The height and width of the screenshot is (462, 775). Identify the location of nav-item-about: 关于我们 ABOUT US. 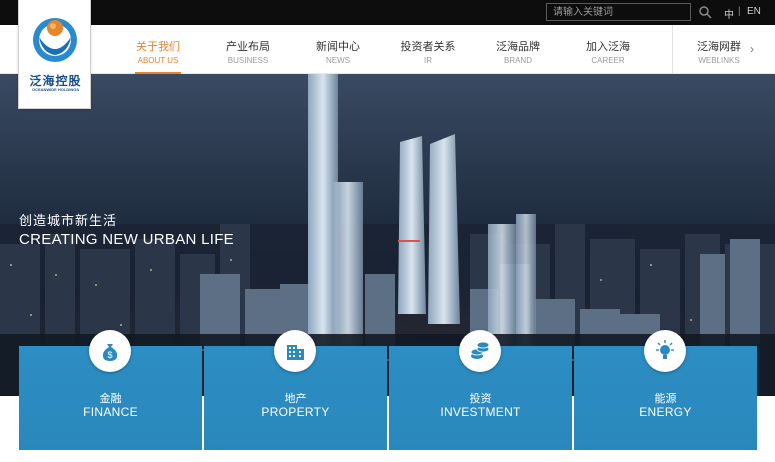
(158, 49).